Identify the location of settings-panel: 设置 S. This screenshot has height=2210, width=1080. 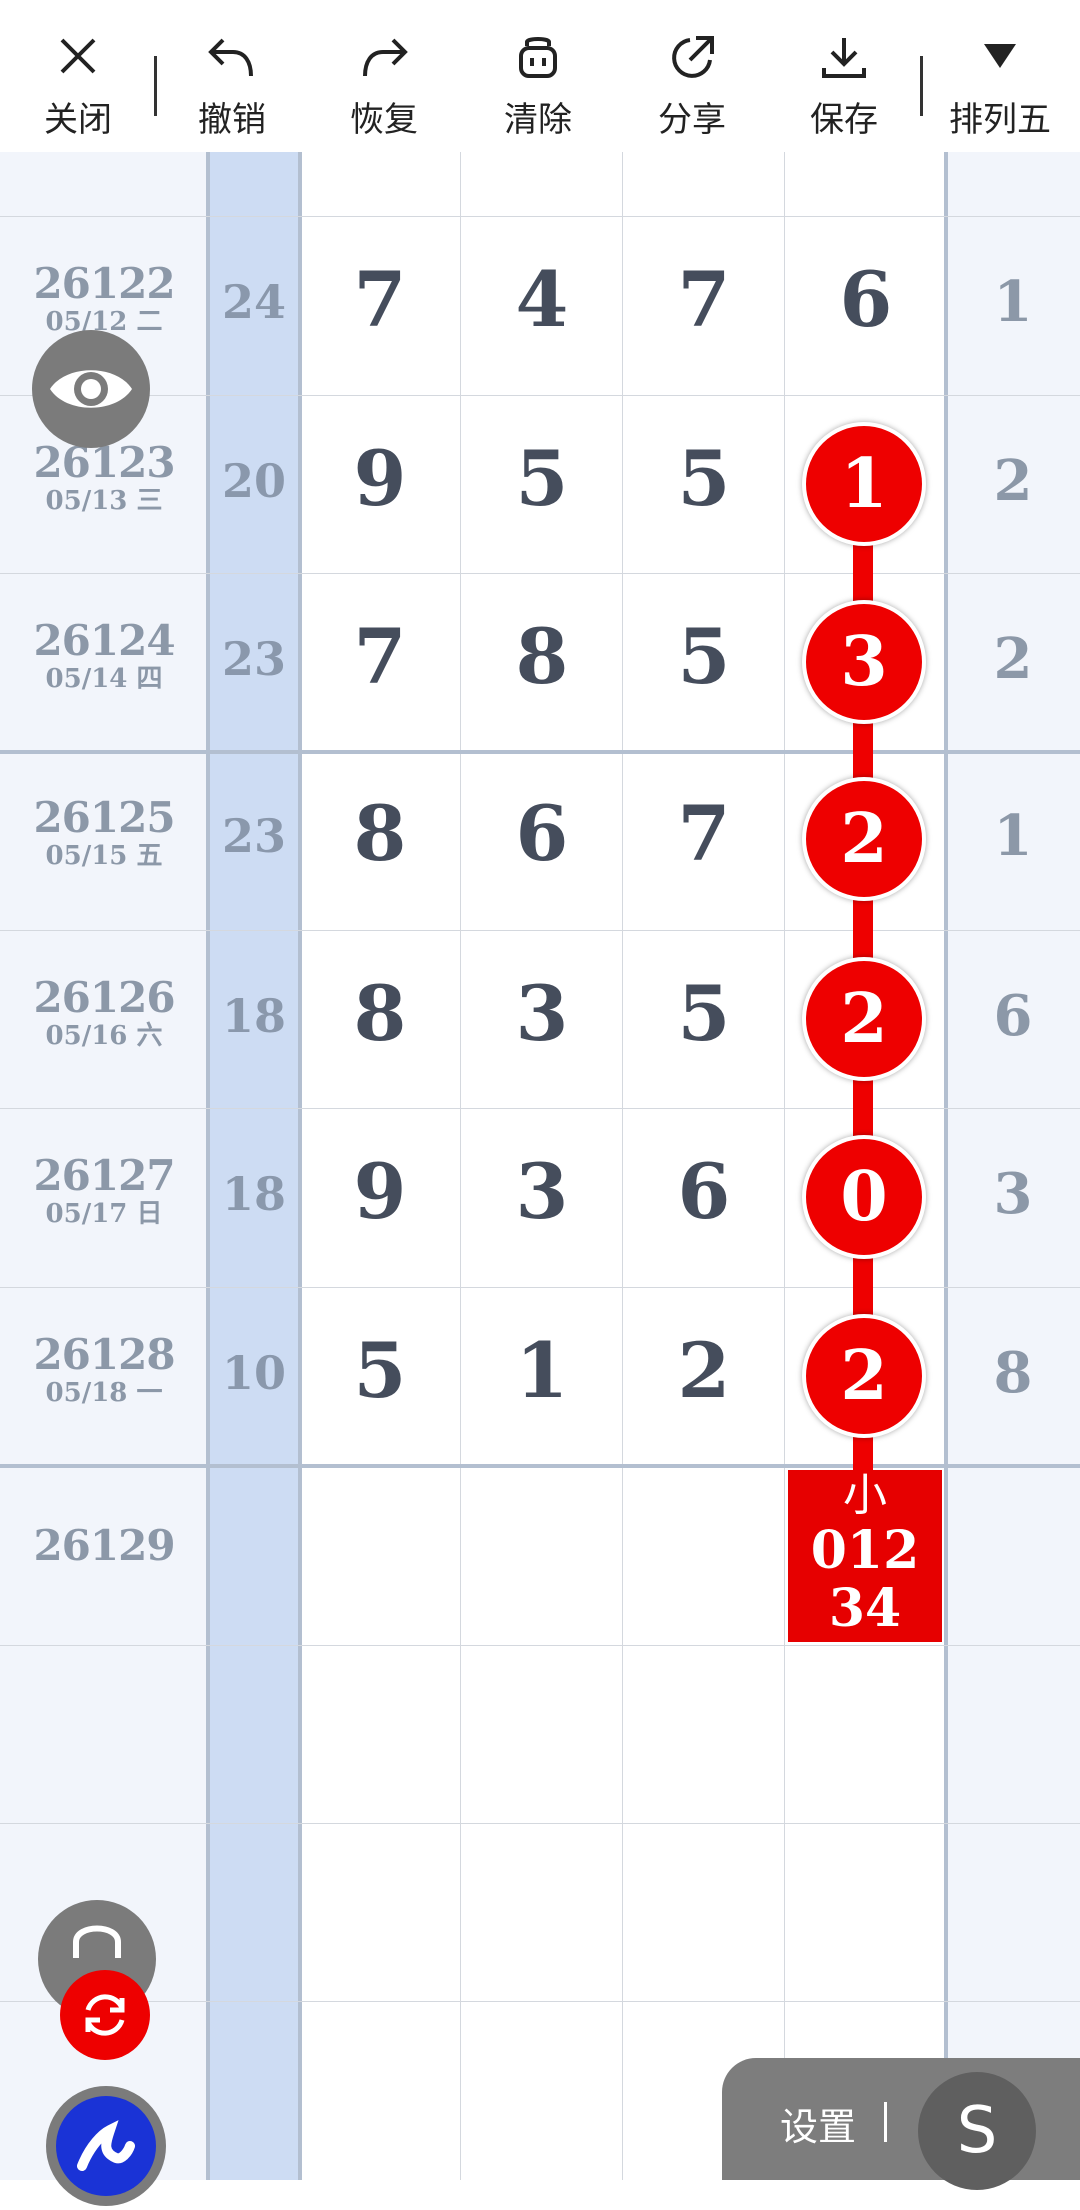
(901, 2124).